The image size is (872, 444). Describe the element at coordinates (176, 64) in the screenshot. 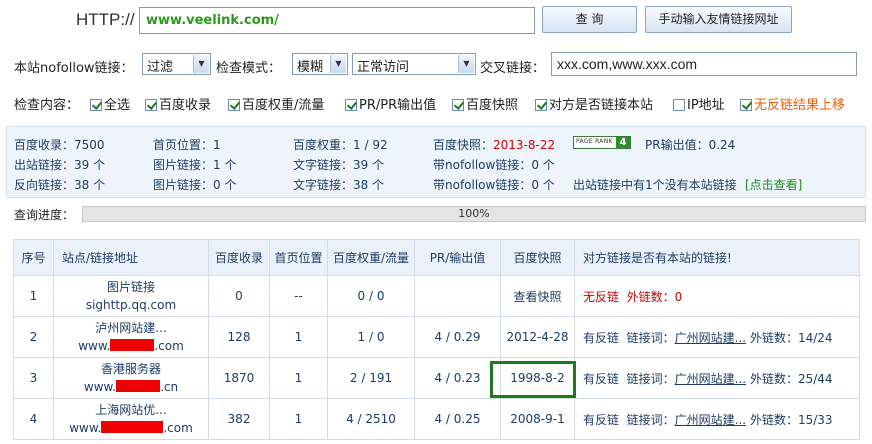

I see `nofollow-select: 过滤 ▼` at that location.